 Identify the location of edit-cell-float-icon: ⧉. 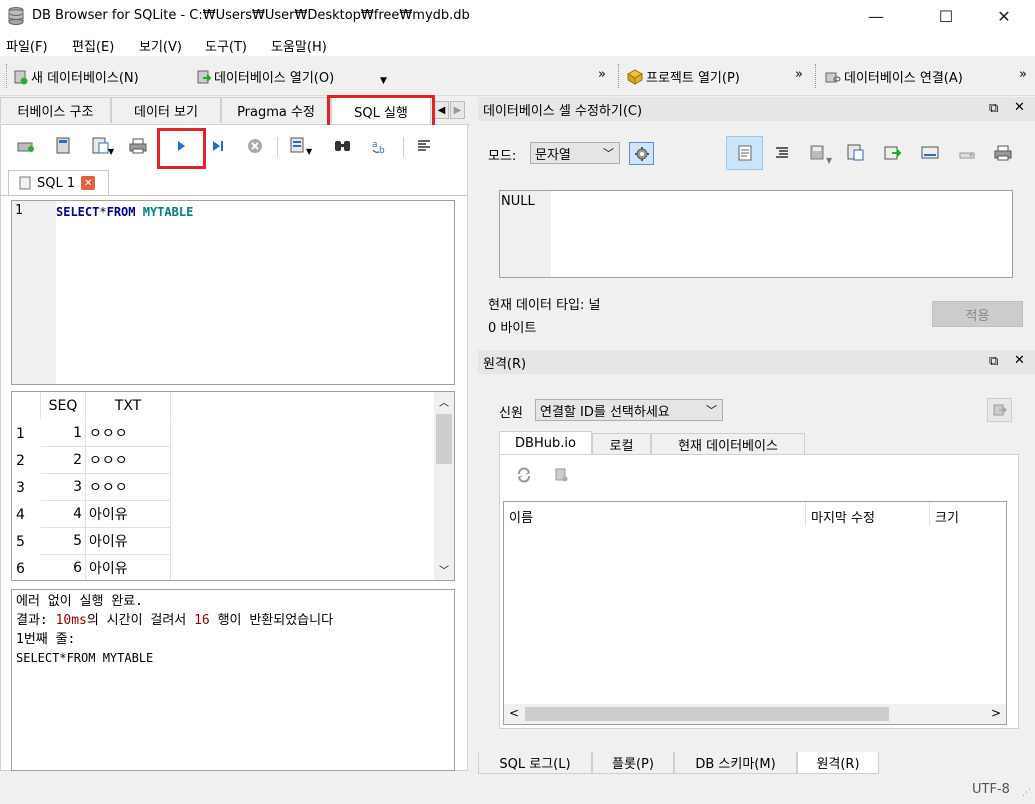
(993, 108).